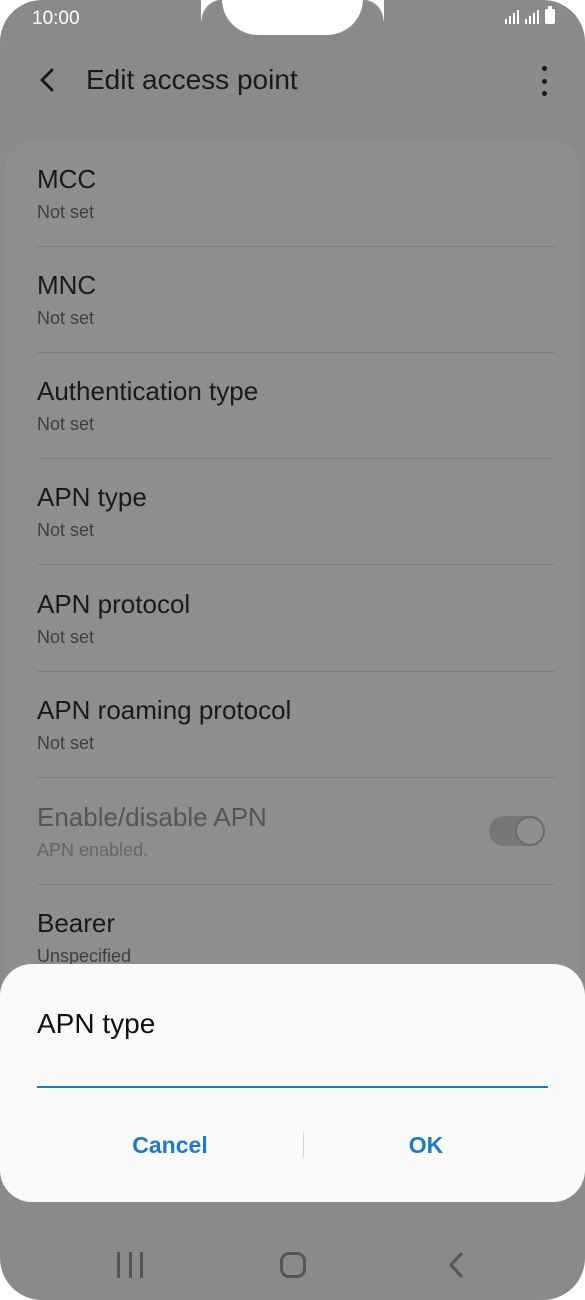  I want to click on status-icons, so click(530, 15).